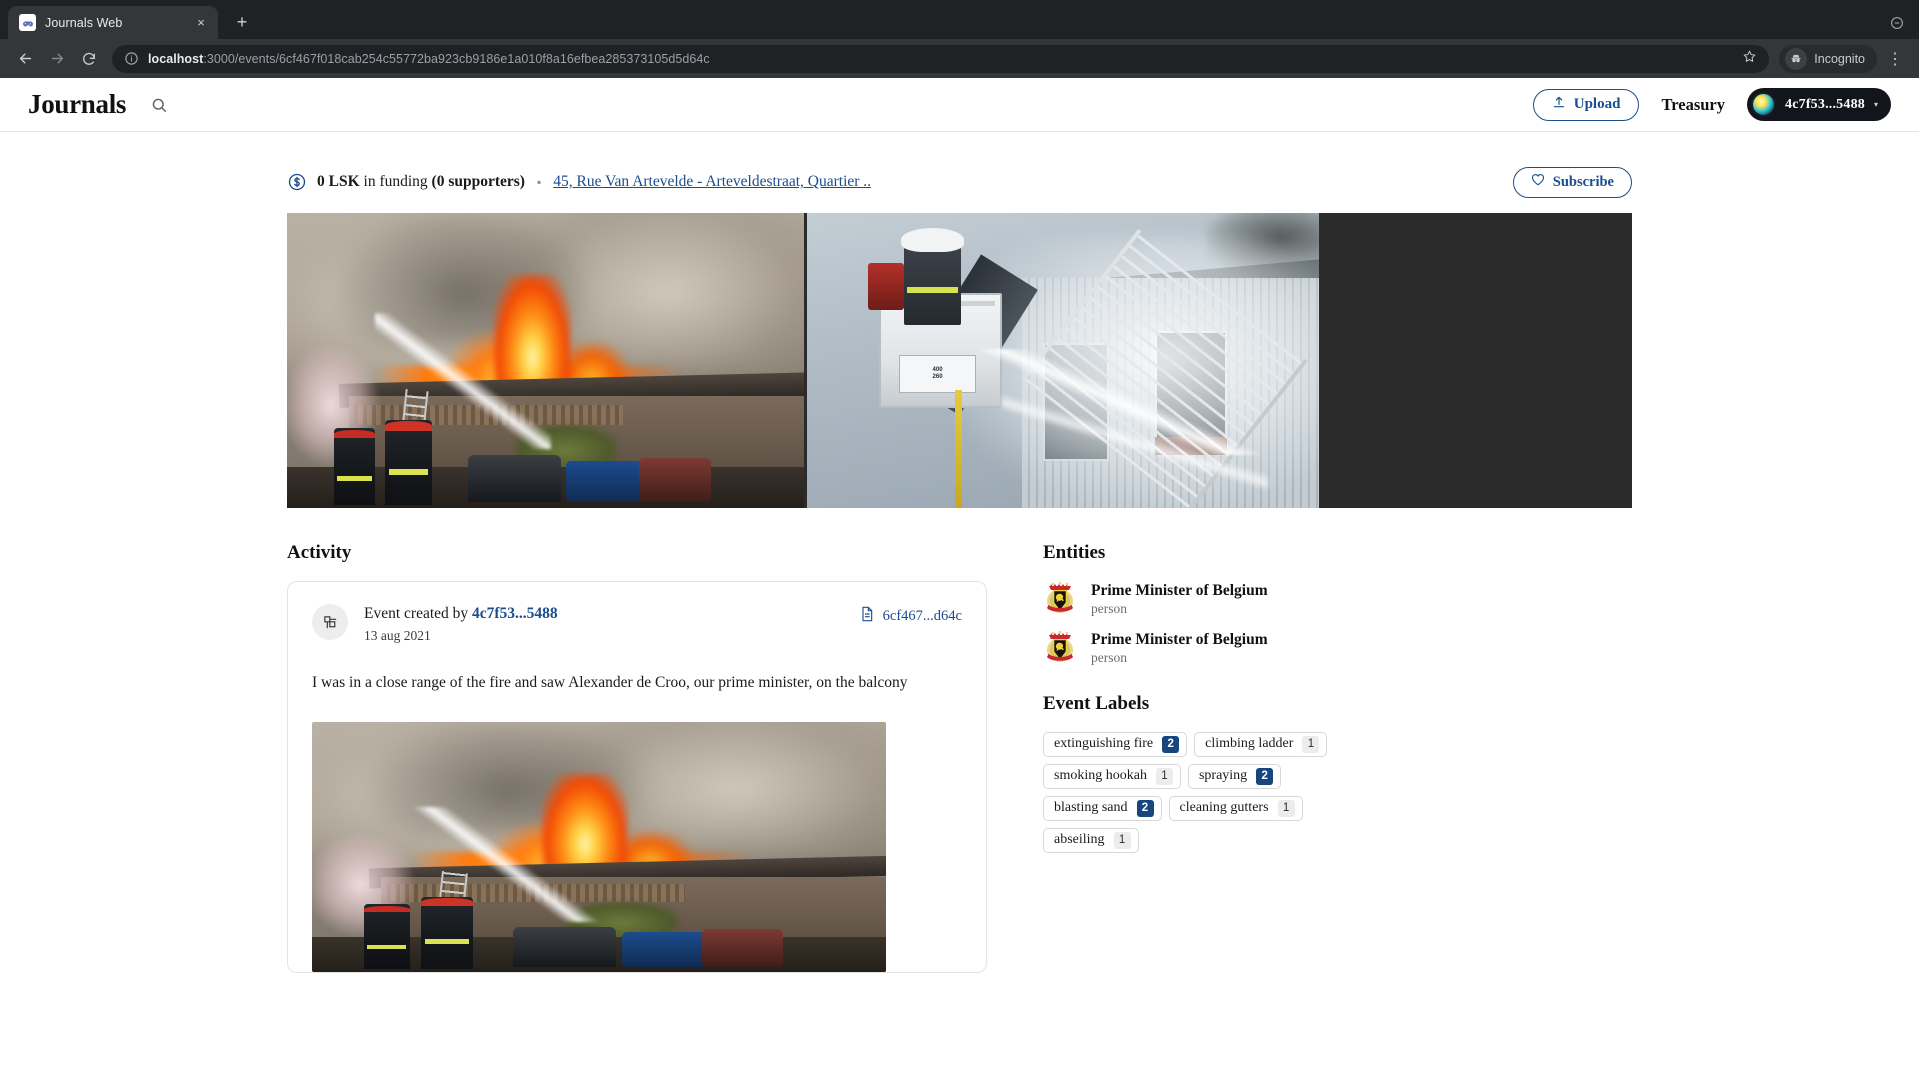 The image size is (1919, 1079). Describe the element at coordinates (319, 552) in the screenshot. I see `activity-section-title: Activity` at that location.